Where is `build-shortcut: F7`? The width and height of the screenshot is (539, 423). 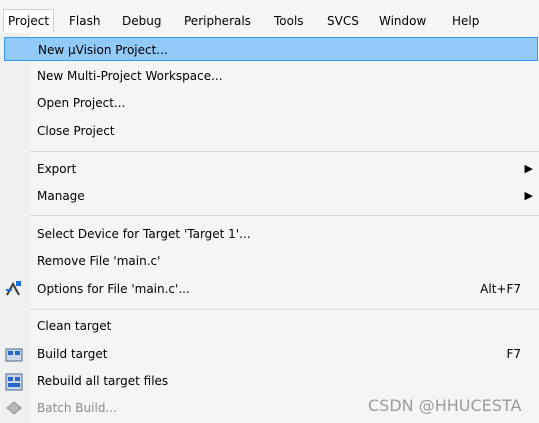
build-shortcut: F7 is located at coordinates (513, 354).